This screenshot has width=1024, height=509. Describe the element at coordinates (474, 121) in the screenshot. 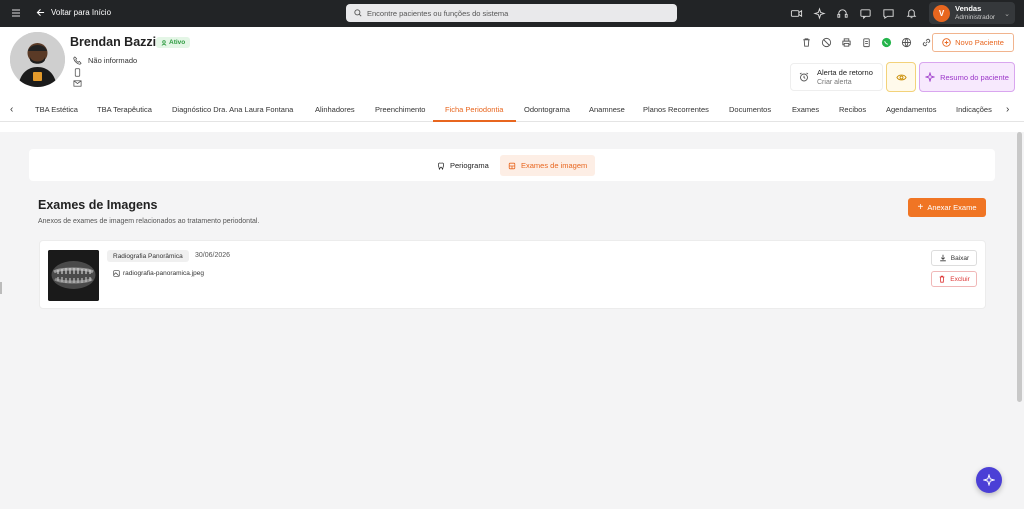

I see `active-tab-indicator` at that location.